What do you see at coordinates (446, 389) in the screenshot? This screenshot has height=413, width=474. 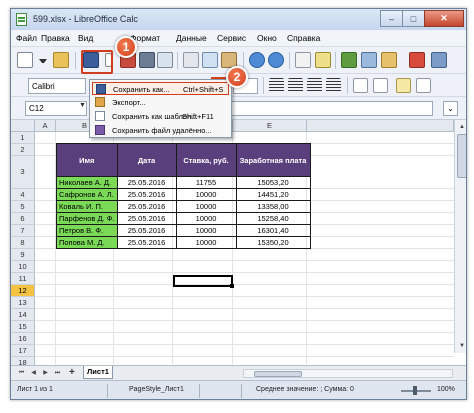 I see `zoom-level: 100%` at bounding box center [446, 389].